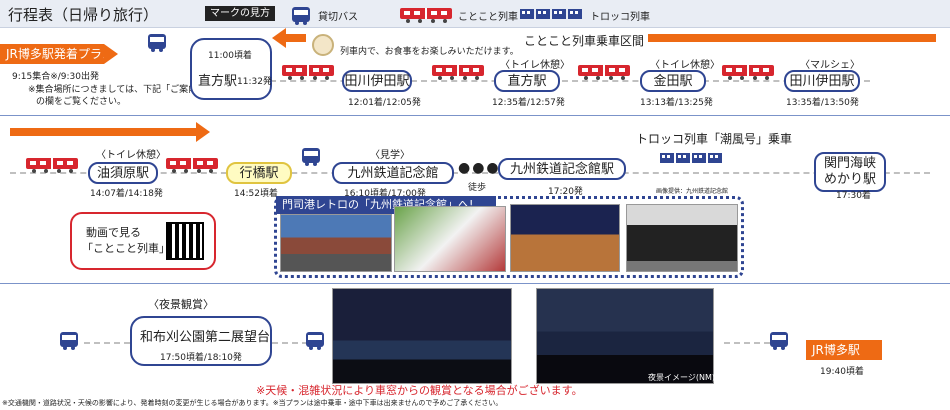 Image resolution: width=950 pixels, height=410 pixels. I want to click on meal-note: 列車内で、お食事をお楽しみいただけます。, so click(429, 52).